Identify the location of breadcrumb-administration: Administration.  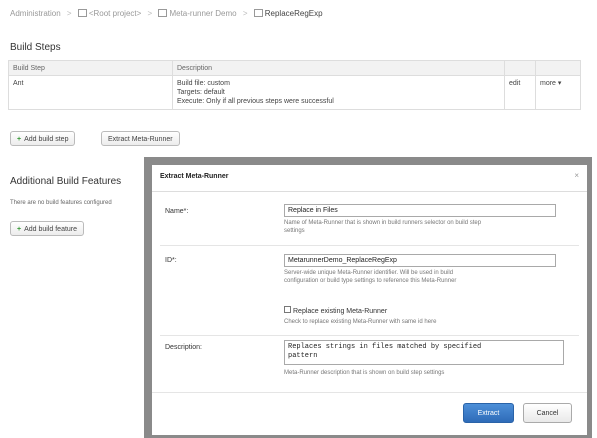
(35, 13).